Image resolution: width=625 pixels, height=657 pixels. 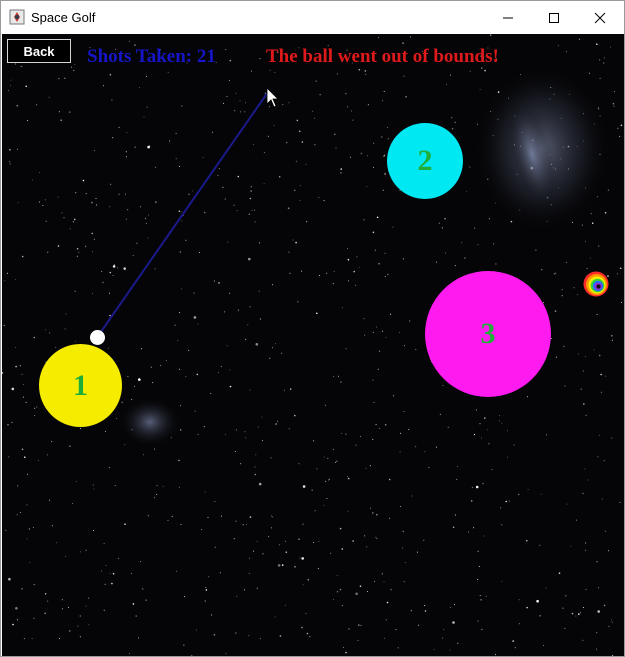 I want to click on minimize-button, so click(x=508, y=17).